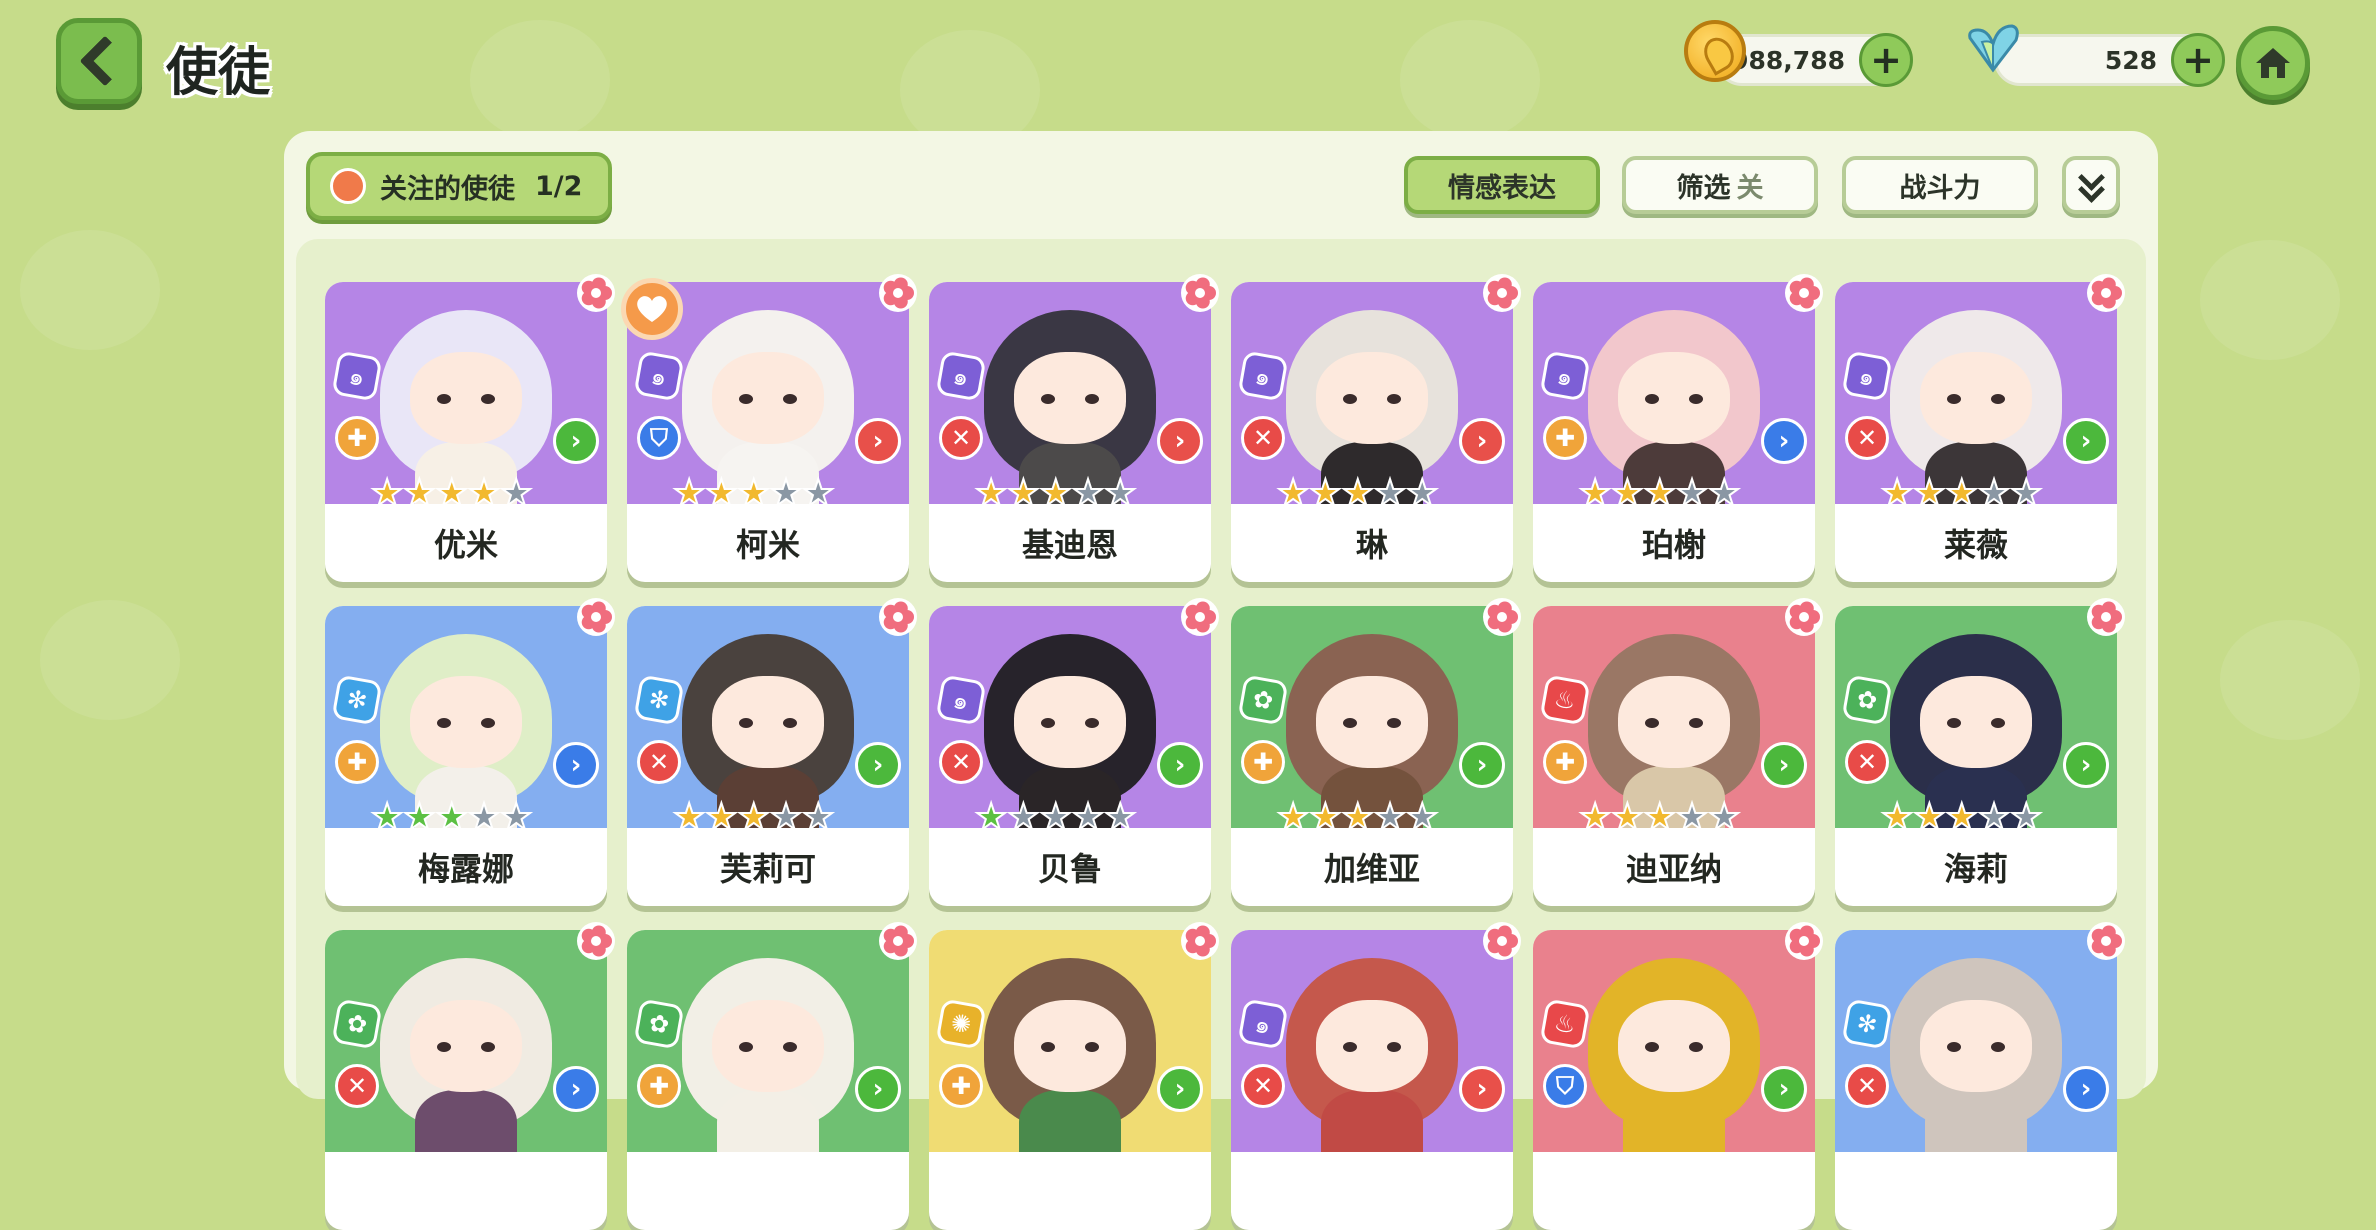 Image resolution: width=2376 pixels, height=1230 pixels. Describe the element at coordinates (1372, 1041) in the screenshot. I see `apostle-portrait: ๑ ✕ ›` at that location.